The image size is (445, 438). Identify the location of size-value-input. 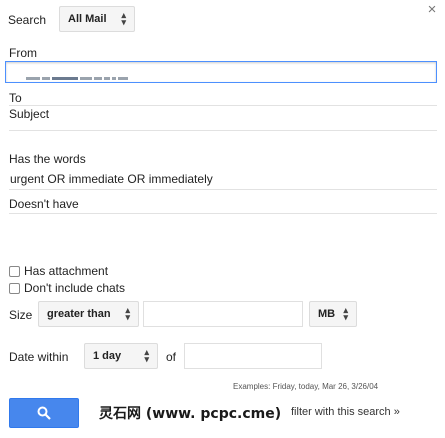
(223, 314).